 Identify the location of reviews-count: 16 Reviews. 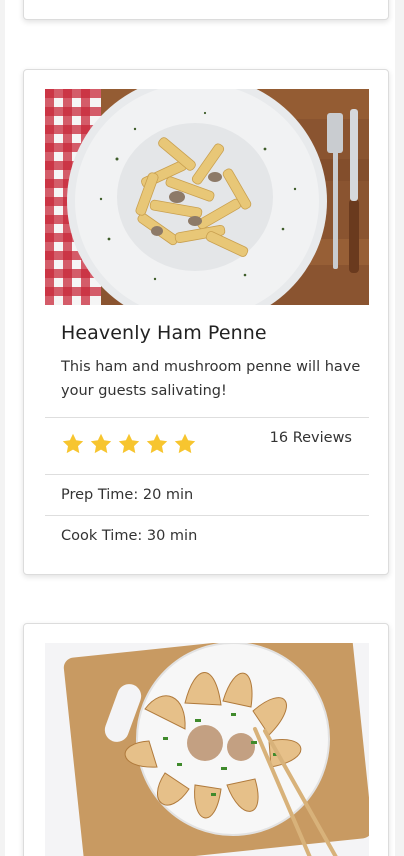
(311, 438).